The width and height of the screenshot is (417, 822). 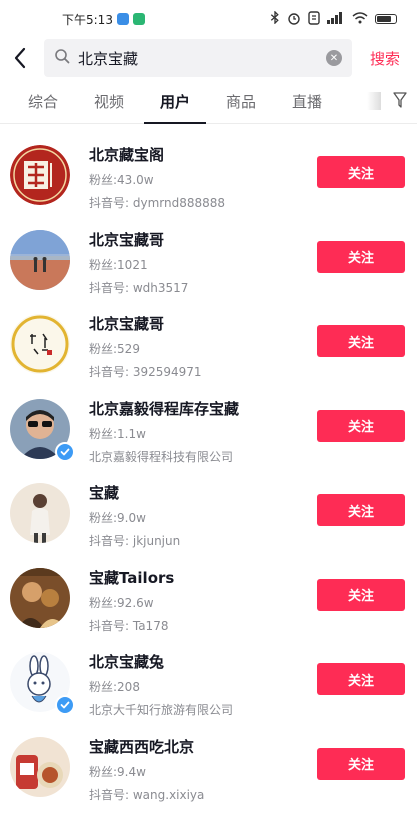 I want to click on user-result-row: 北京宝藏哥 粉丝:529 抖音号: 392594971 关注, so click(x=208, y=344).